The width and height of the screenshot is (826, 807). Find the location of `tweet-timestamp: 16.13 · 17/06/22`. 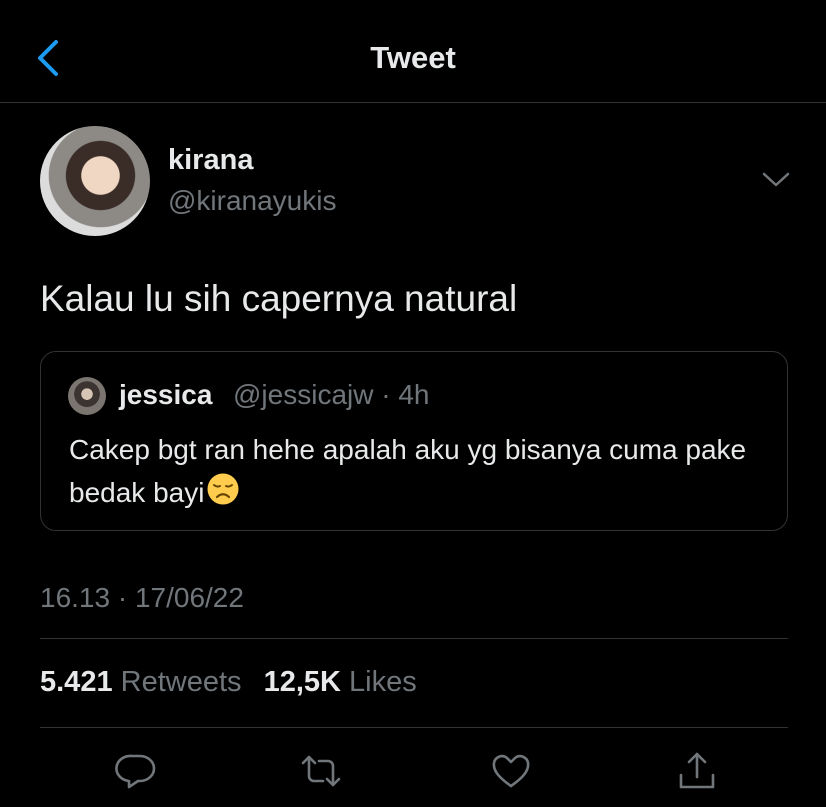

tweet-timestamp: 16.13 · 17/06/22 is located at coordinates (142, 597).